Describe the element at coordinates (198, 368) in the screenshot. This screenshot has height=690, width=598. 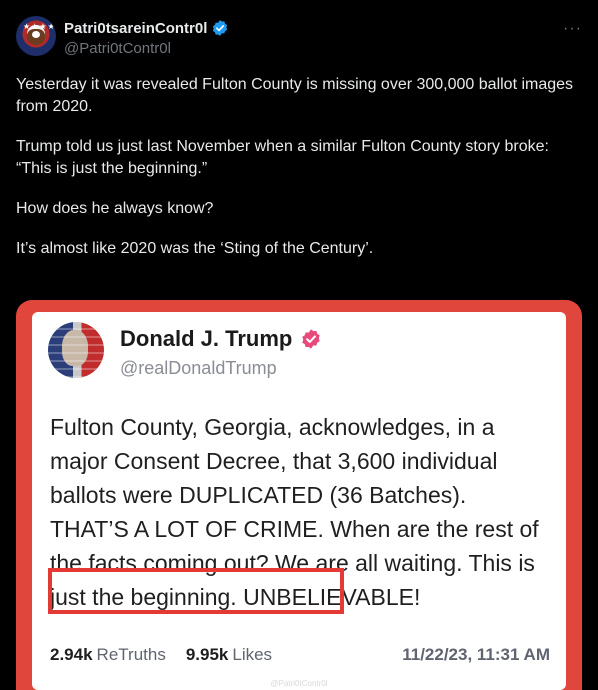
I see `embedded-author-handle: @realDonaldTrump` at that location.